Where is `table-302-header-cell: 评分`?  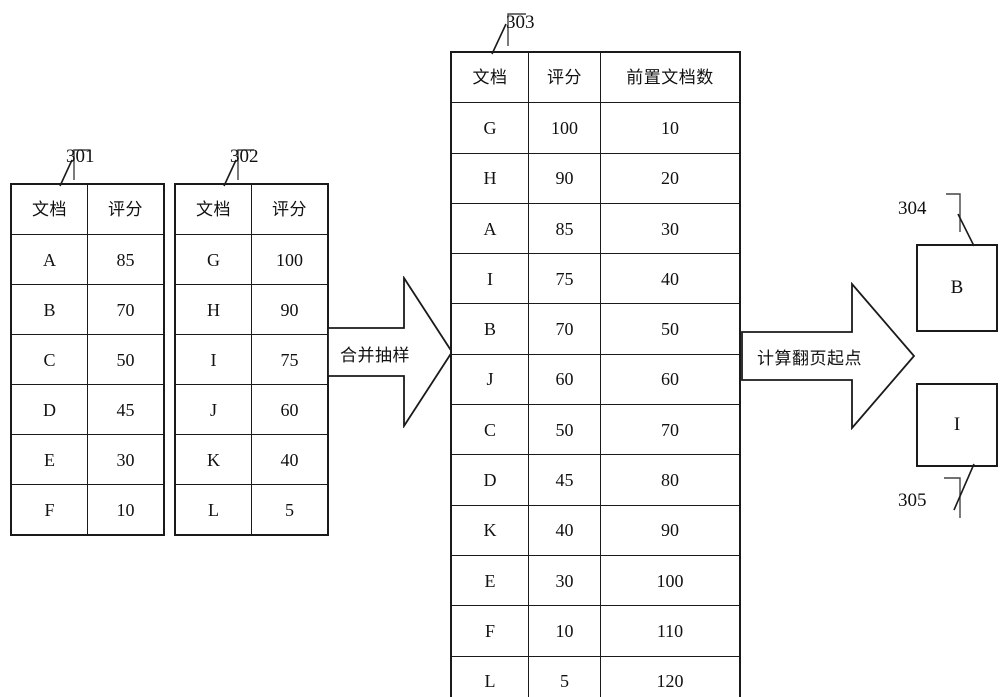 table-302-header-cell: 评分 is located at coordinates (290, 209).